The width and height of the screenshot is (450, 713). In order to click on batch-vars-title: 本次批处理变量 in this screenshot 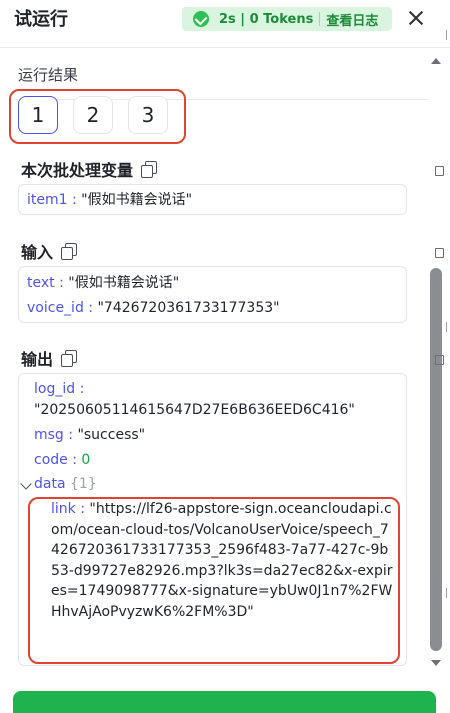, I will do `click(89, 169)`.